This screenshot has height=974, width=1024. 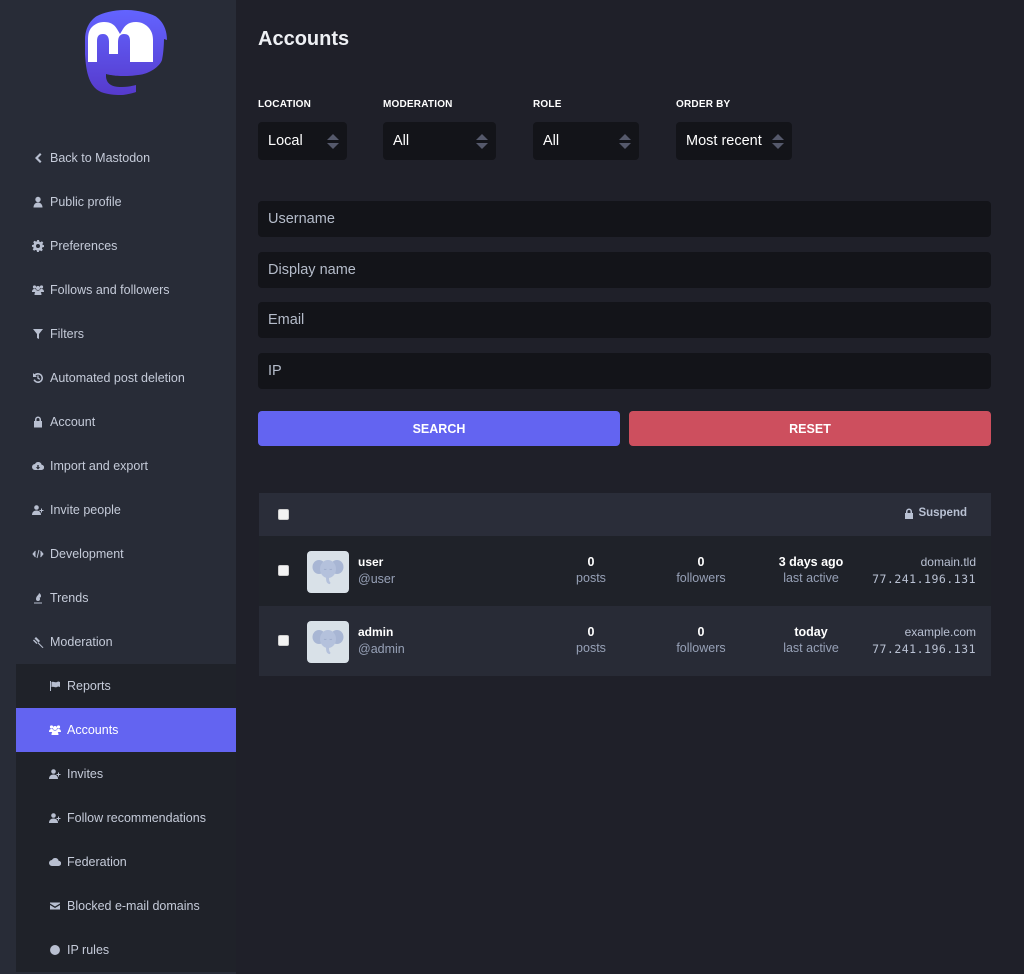 What do you see at coordinates (118, 334) in the screenshot?
I see `sidebar-item-filters: Filters` at bounding box center [118, 334].